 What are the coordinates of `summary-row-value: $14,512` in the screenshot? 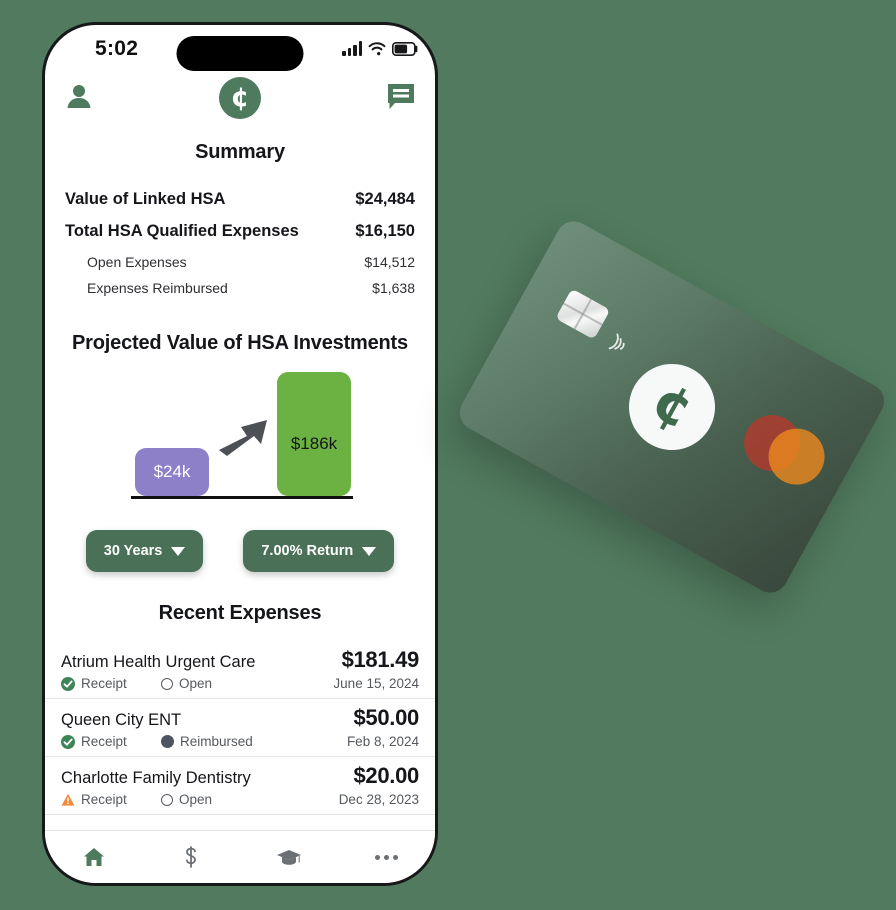 It's located at (389, 262).